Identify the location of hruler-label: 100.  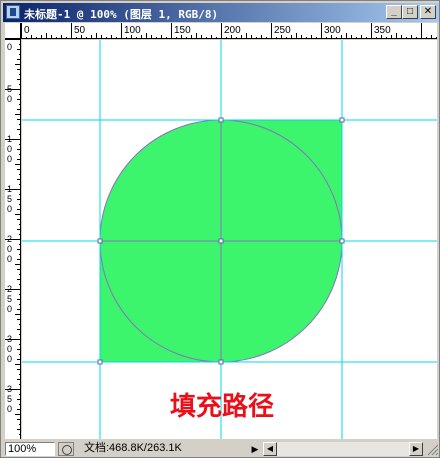
(132, 30).